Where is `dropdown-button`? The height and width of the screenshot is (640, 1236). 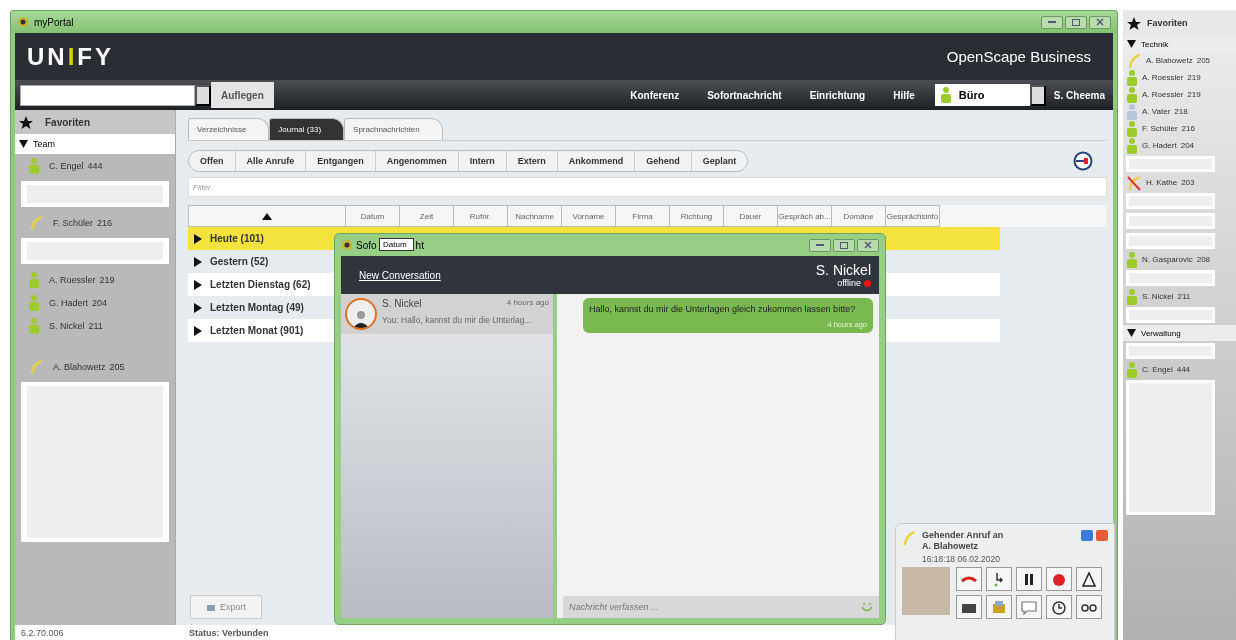
dropdown-button is located at coordinates (203, 95).